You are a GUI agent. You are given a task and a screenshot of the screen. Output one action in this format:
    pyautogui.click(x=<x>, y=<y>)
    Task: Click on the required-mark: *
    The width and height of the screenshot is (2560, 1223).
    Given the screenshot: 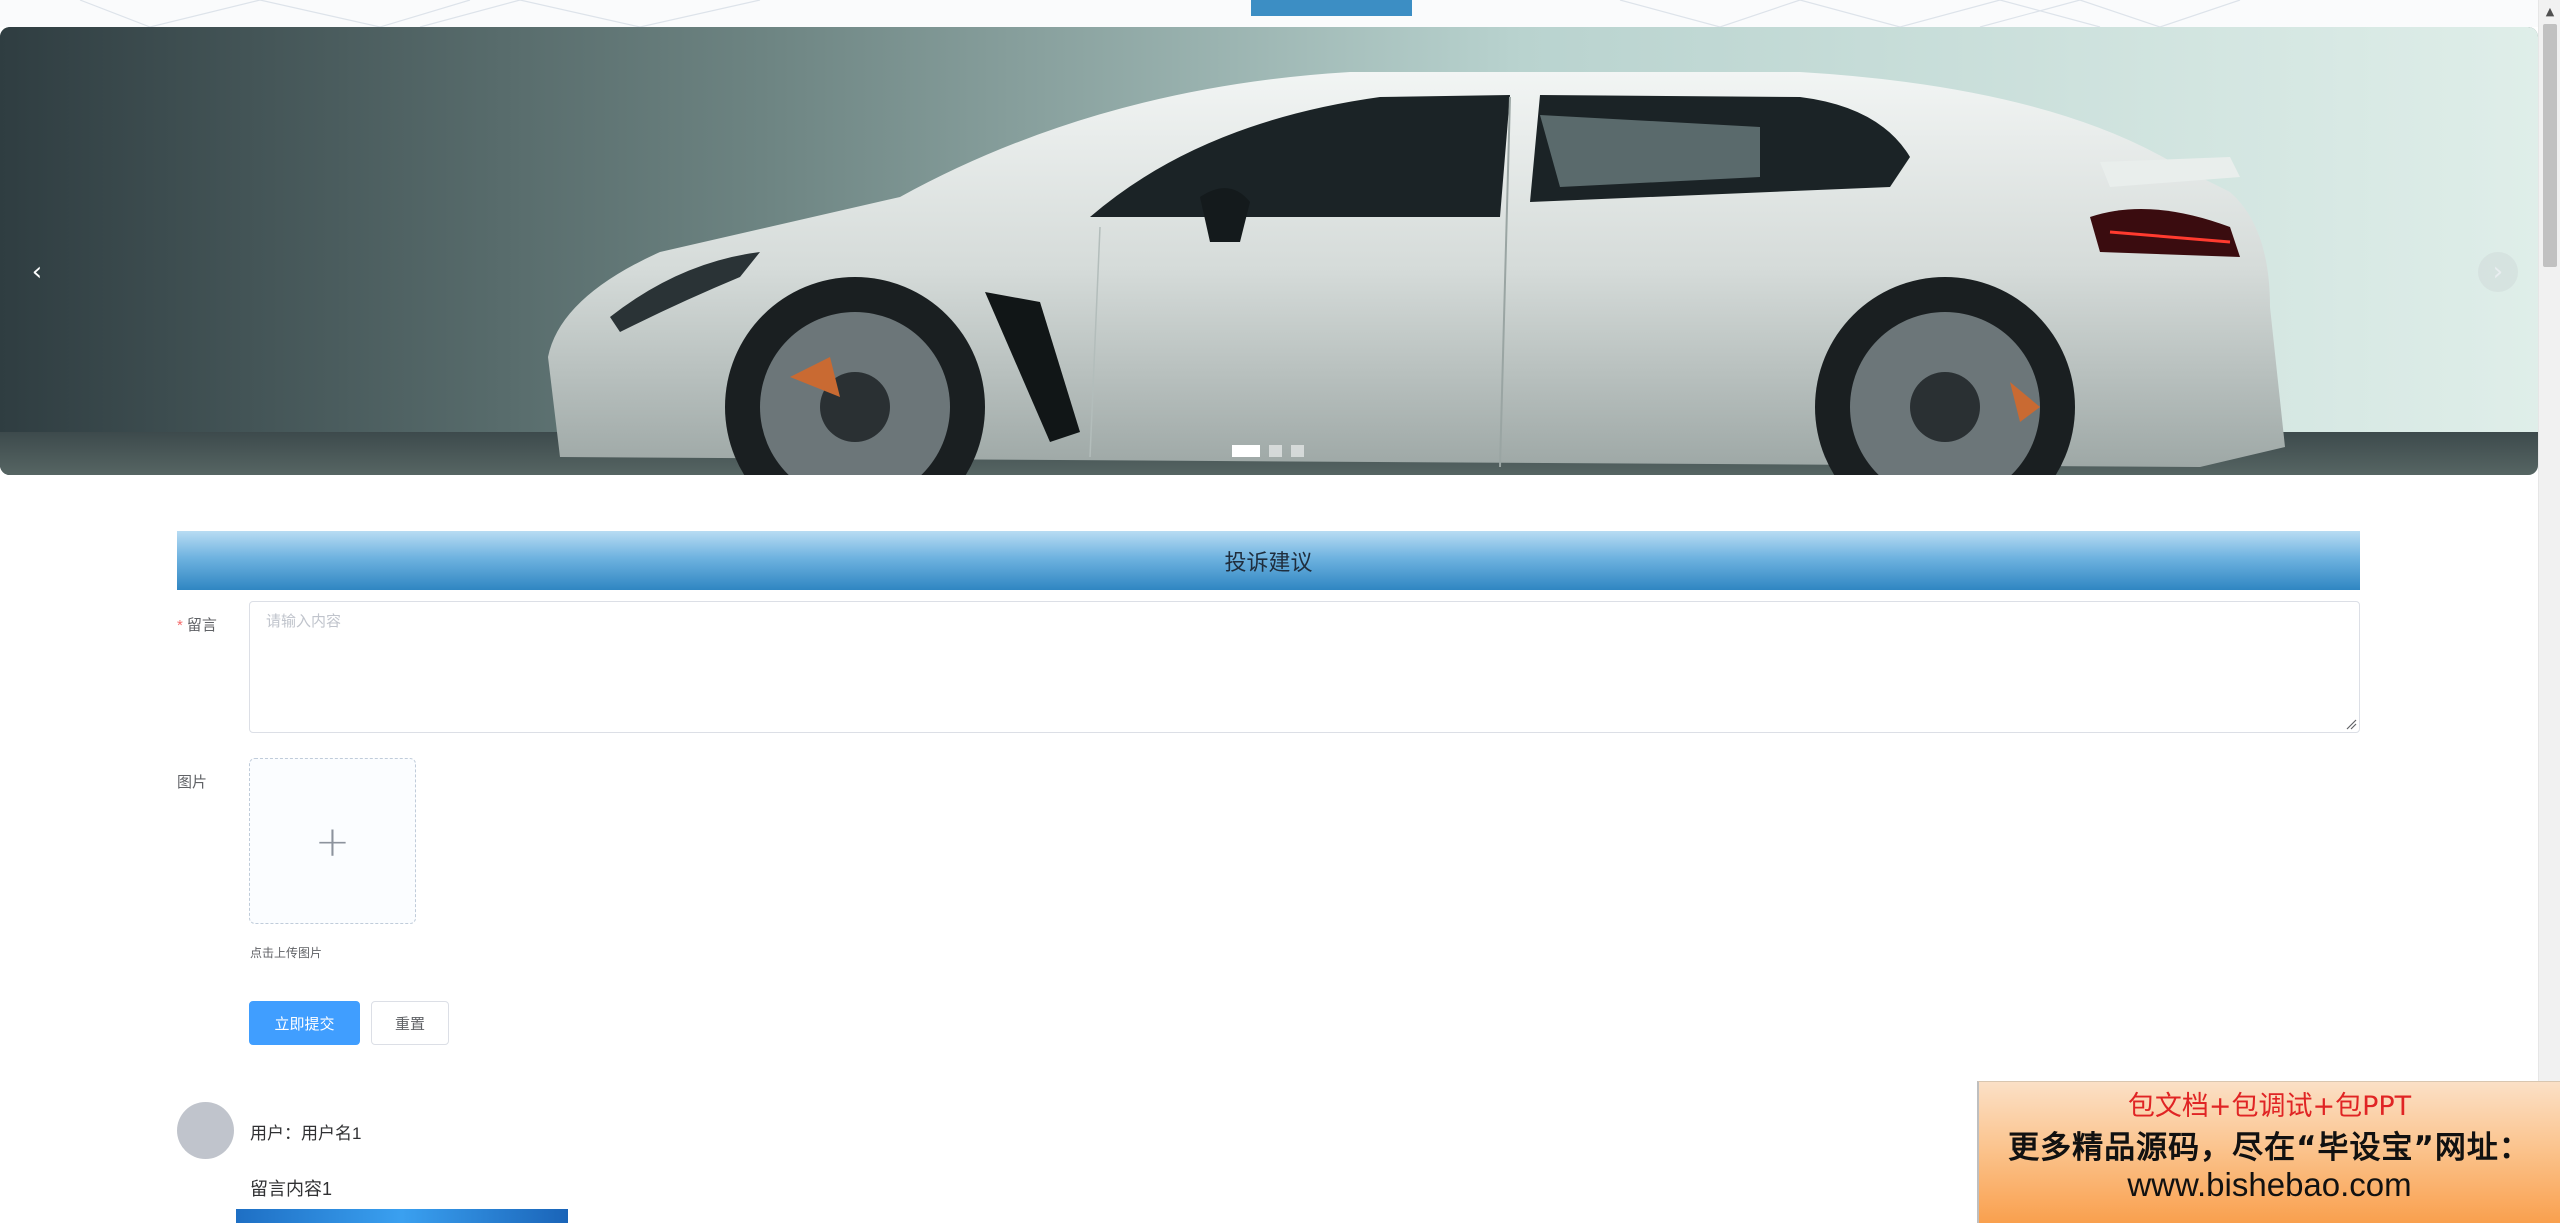 What is the action you would take?
    pyautogui.click(x=180, y=625)
    